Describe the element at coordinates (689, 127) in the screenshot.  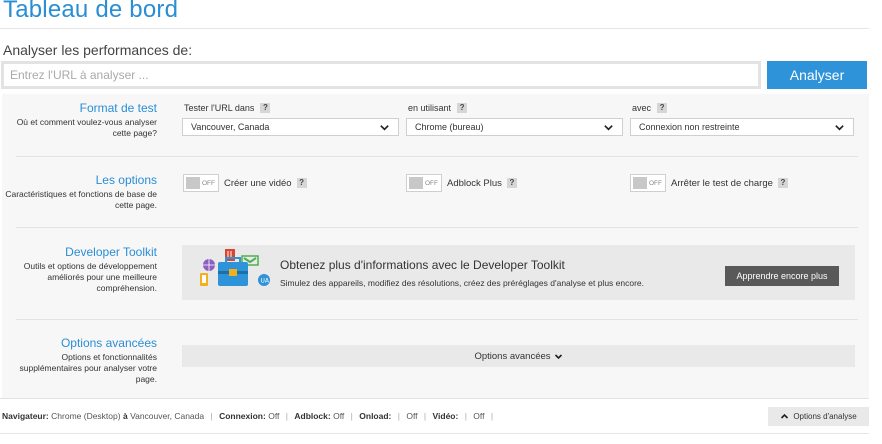
I see `connection-value: Connexion non restreinte` at that location.